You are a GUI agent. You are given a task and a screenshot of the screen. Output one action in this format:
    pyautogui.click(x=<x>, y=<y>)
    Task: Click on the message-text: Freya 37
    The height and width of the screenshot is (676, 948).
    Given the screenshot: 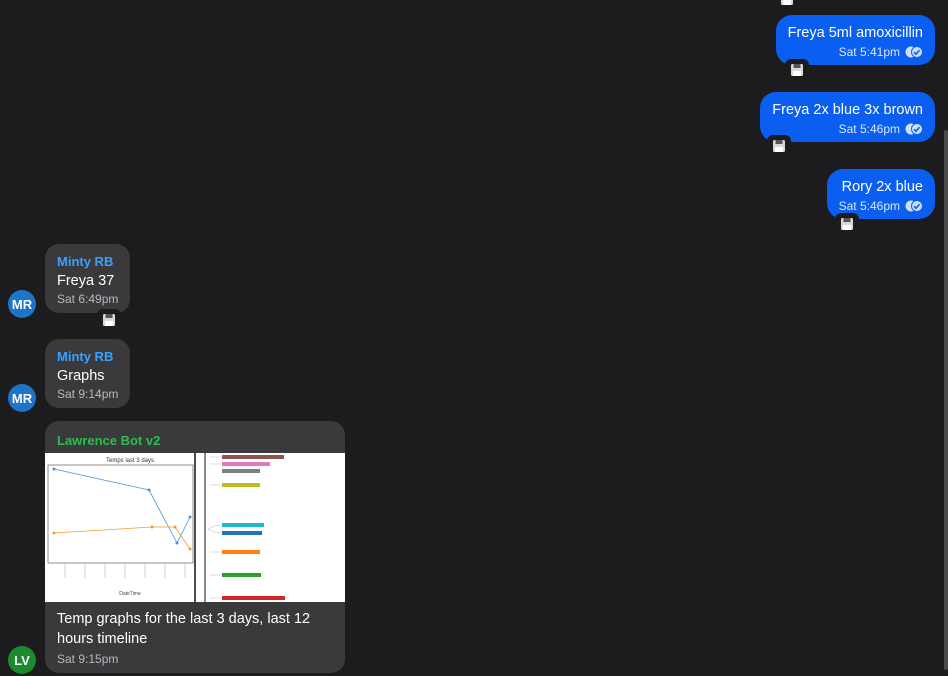 What is the action you would take?
    pyautogui.click(x=86, y=281)
    